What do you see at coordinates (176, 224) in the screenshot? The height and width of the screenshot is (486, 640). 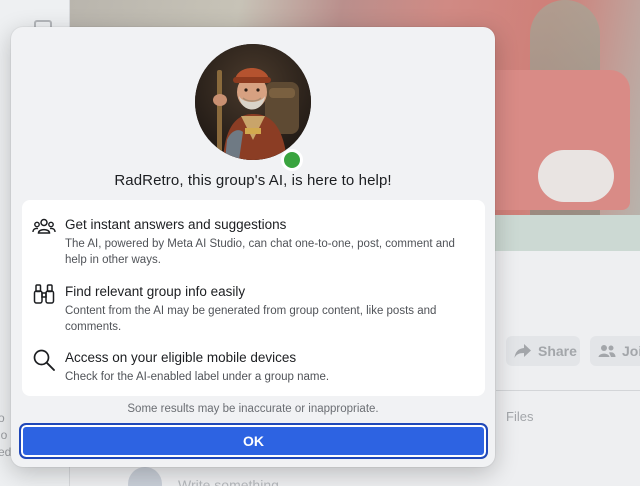 I see `feature-heading: Get instant answers and suggestions` at bounding box center [176, 224].